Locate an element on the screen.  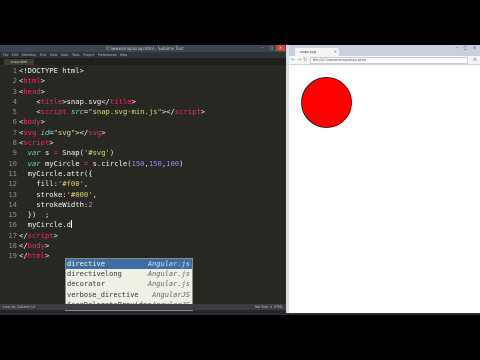
code-line: myCircle.attr({ is located at coordinates (151, 174).